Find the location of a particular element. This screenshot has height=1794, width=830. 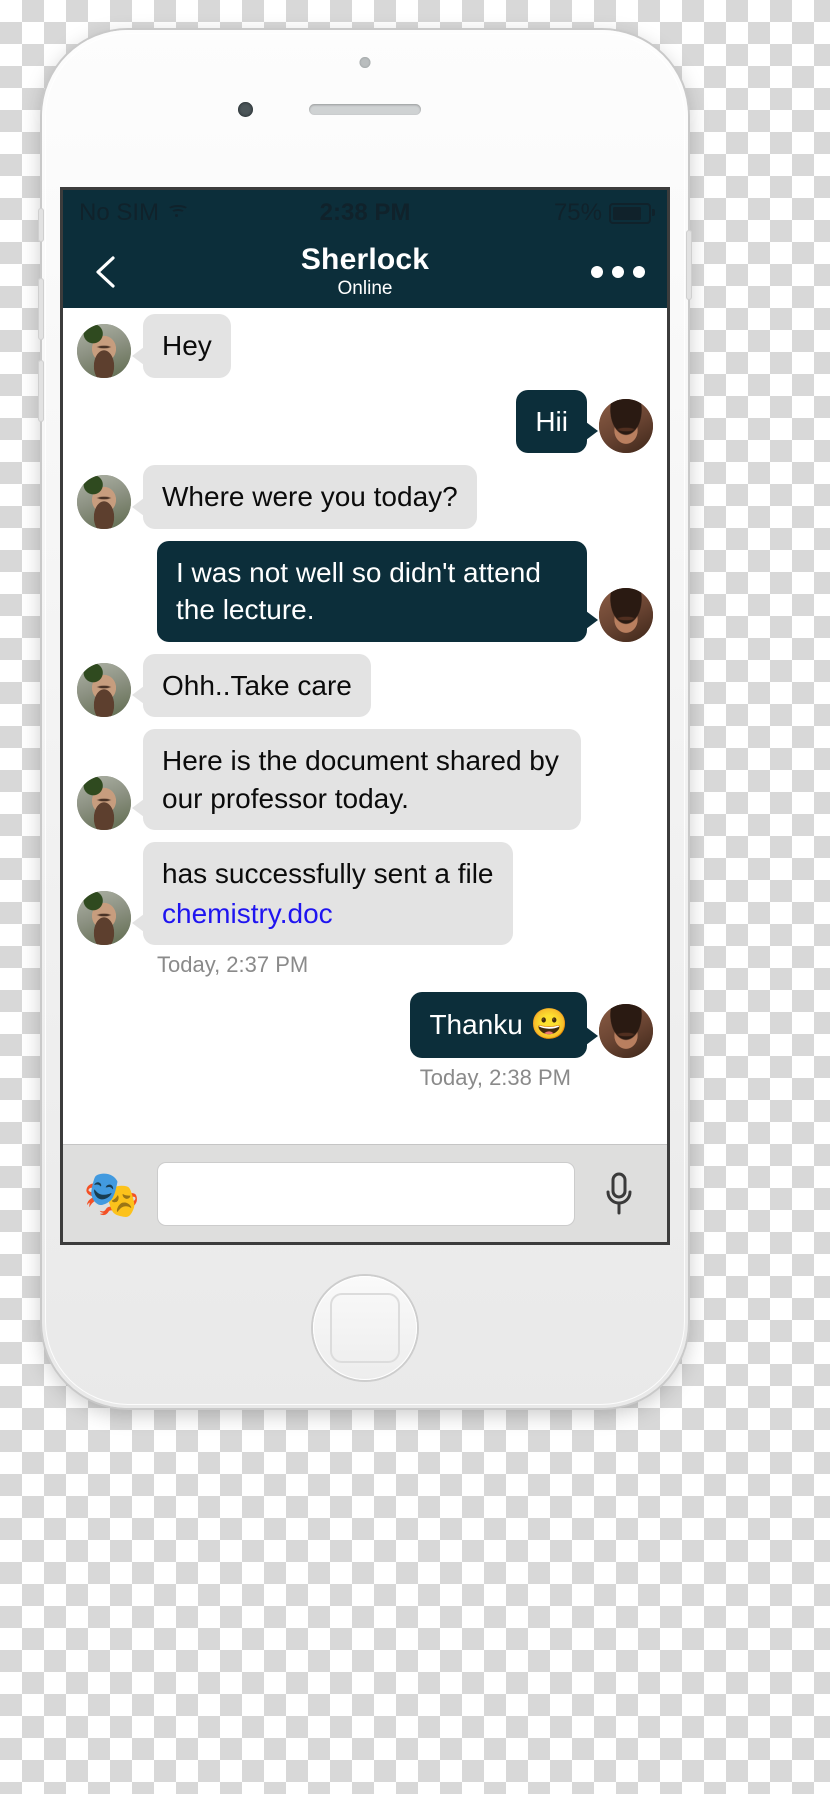

microphone-button is located at coordinates (619, 1194).